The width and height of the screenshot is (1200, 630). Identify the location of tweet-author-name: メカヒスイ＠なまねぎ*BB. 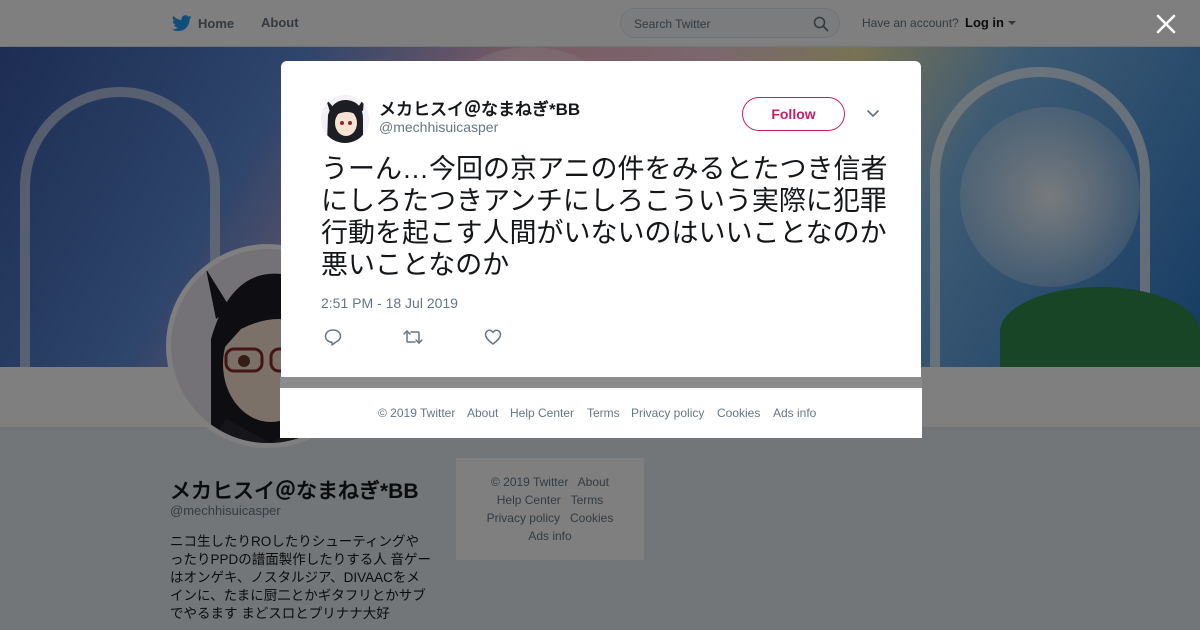
(479, 107).